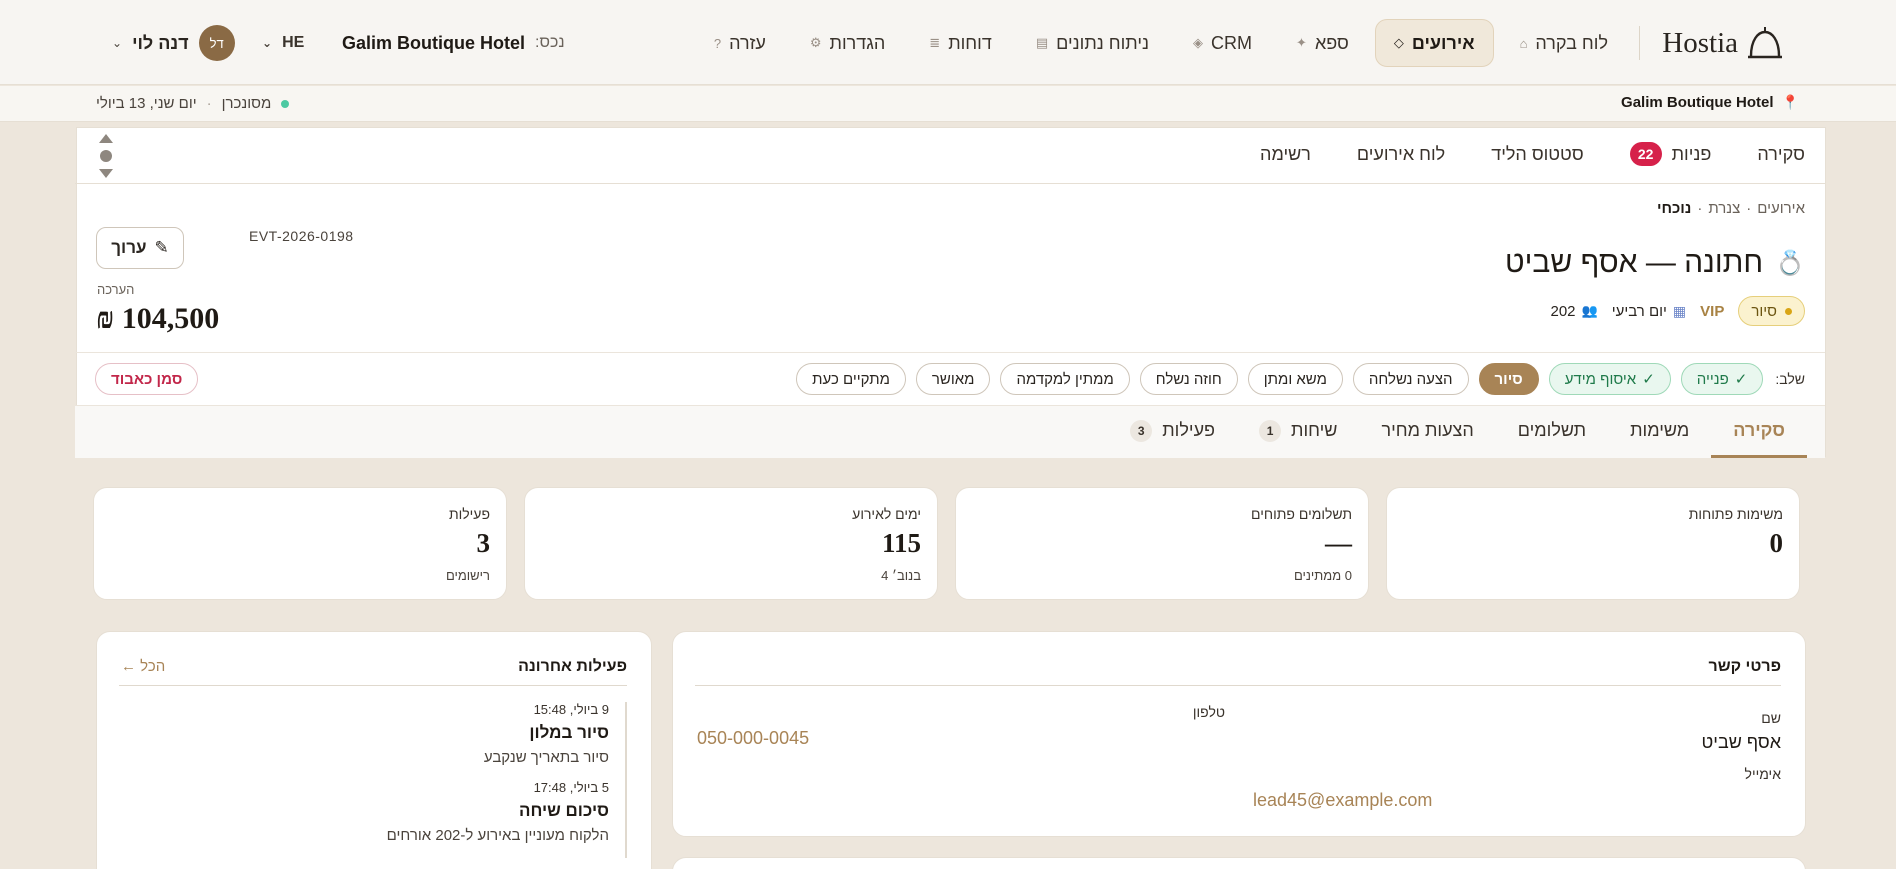 This screenshot has width=1896, height=869. I want to click on view-all-link: הכל ←, so click(143, 666).